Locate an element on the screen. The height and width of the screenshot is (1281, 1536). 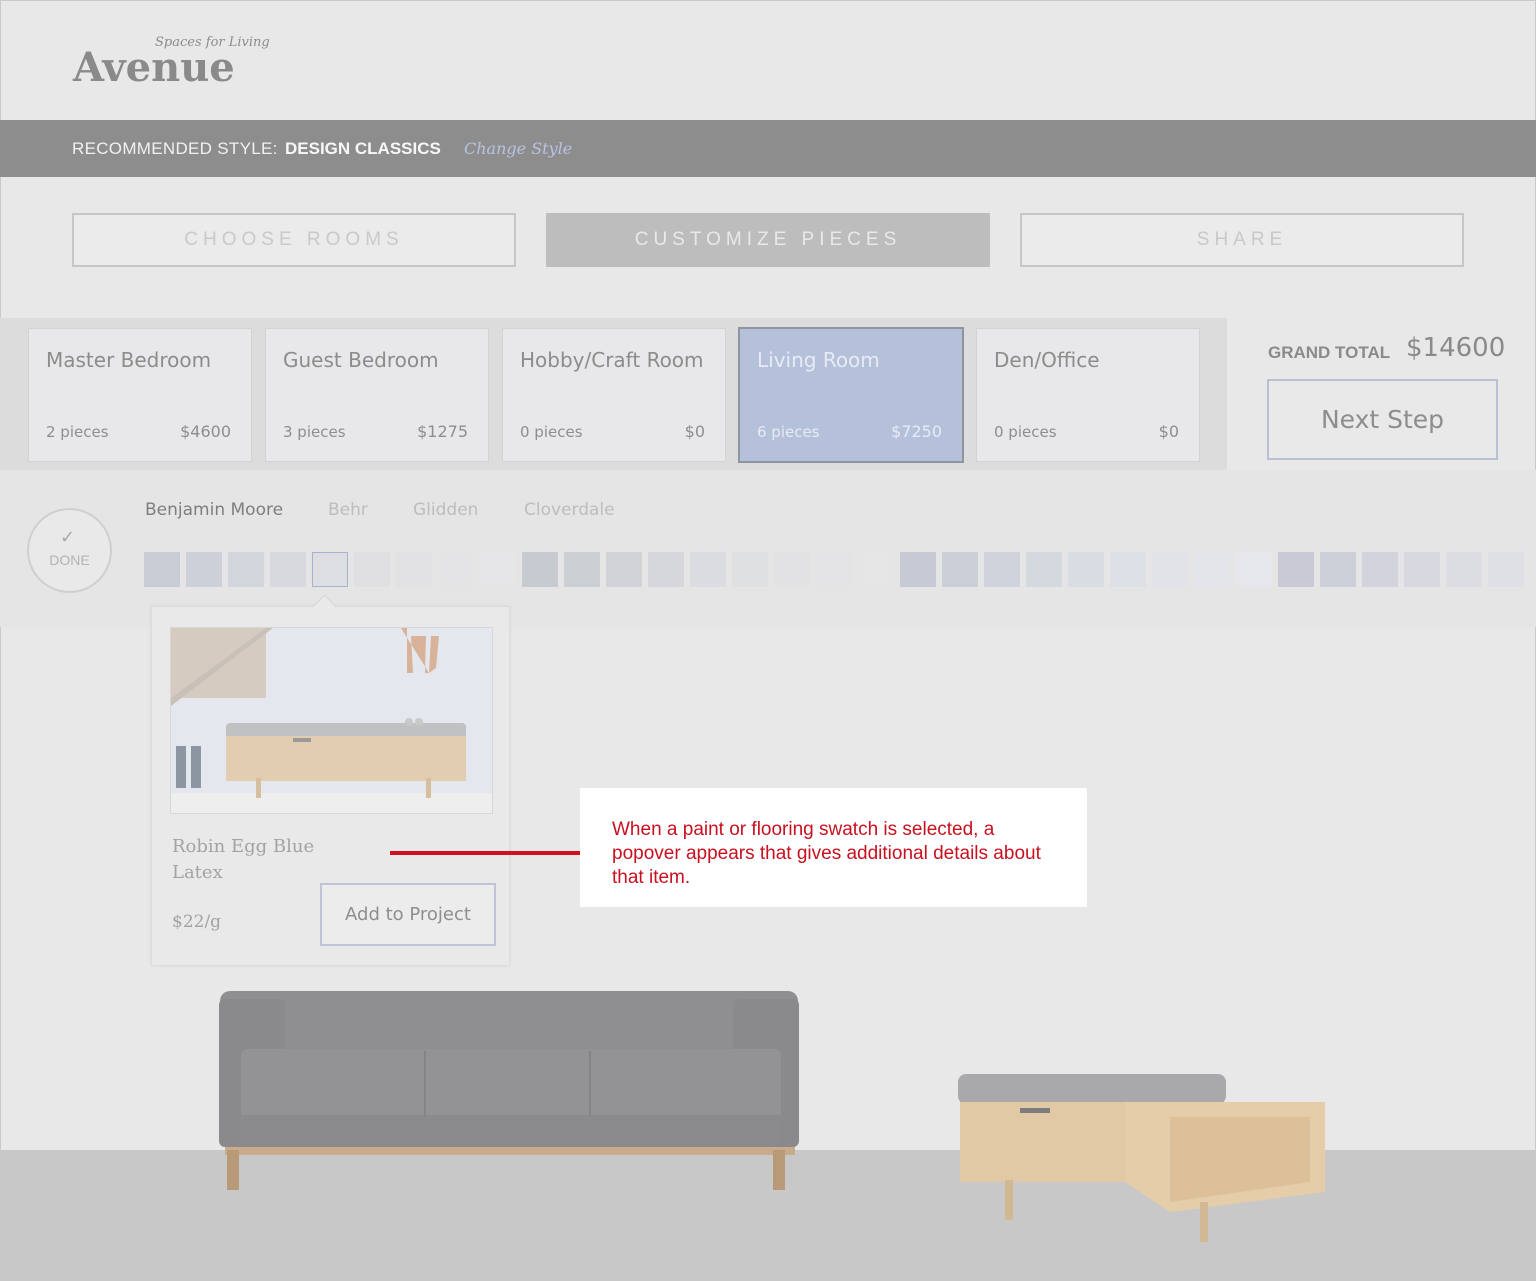
recommended-style-label: RECOMMENDED STYLE: is located at coordinates (175, 148).